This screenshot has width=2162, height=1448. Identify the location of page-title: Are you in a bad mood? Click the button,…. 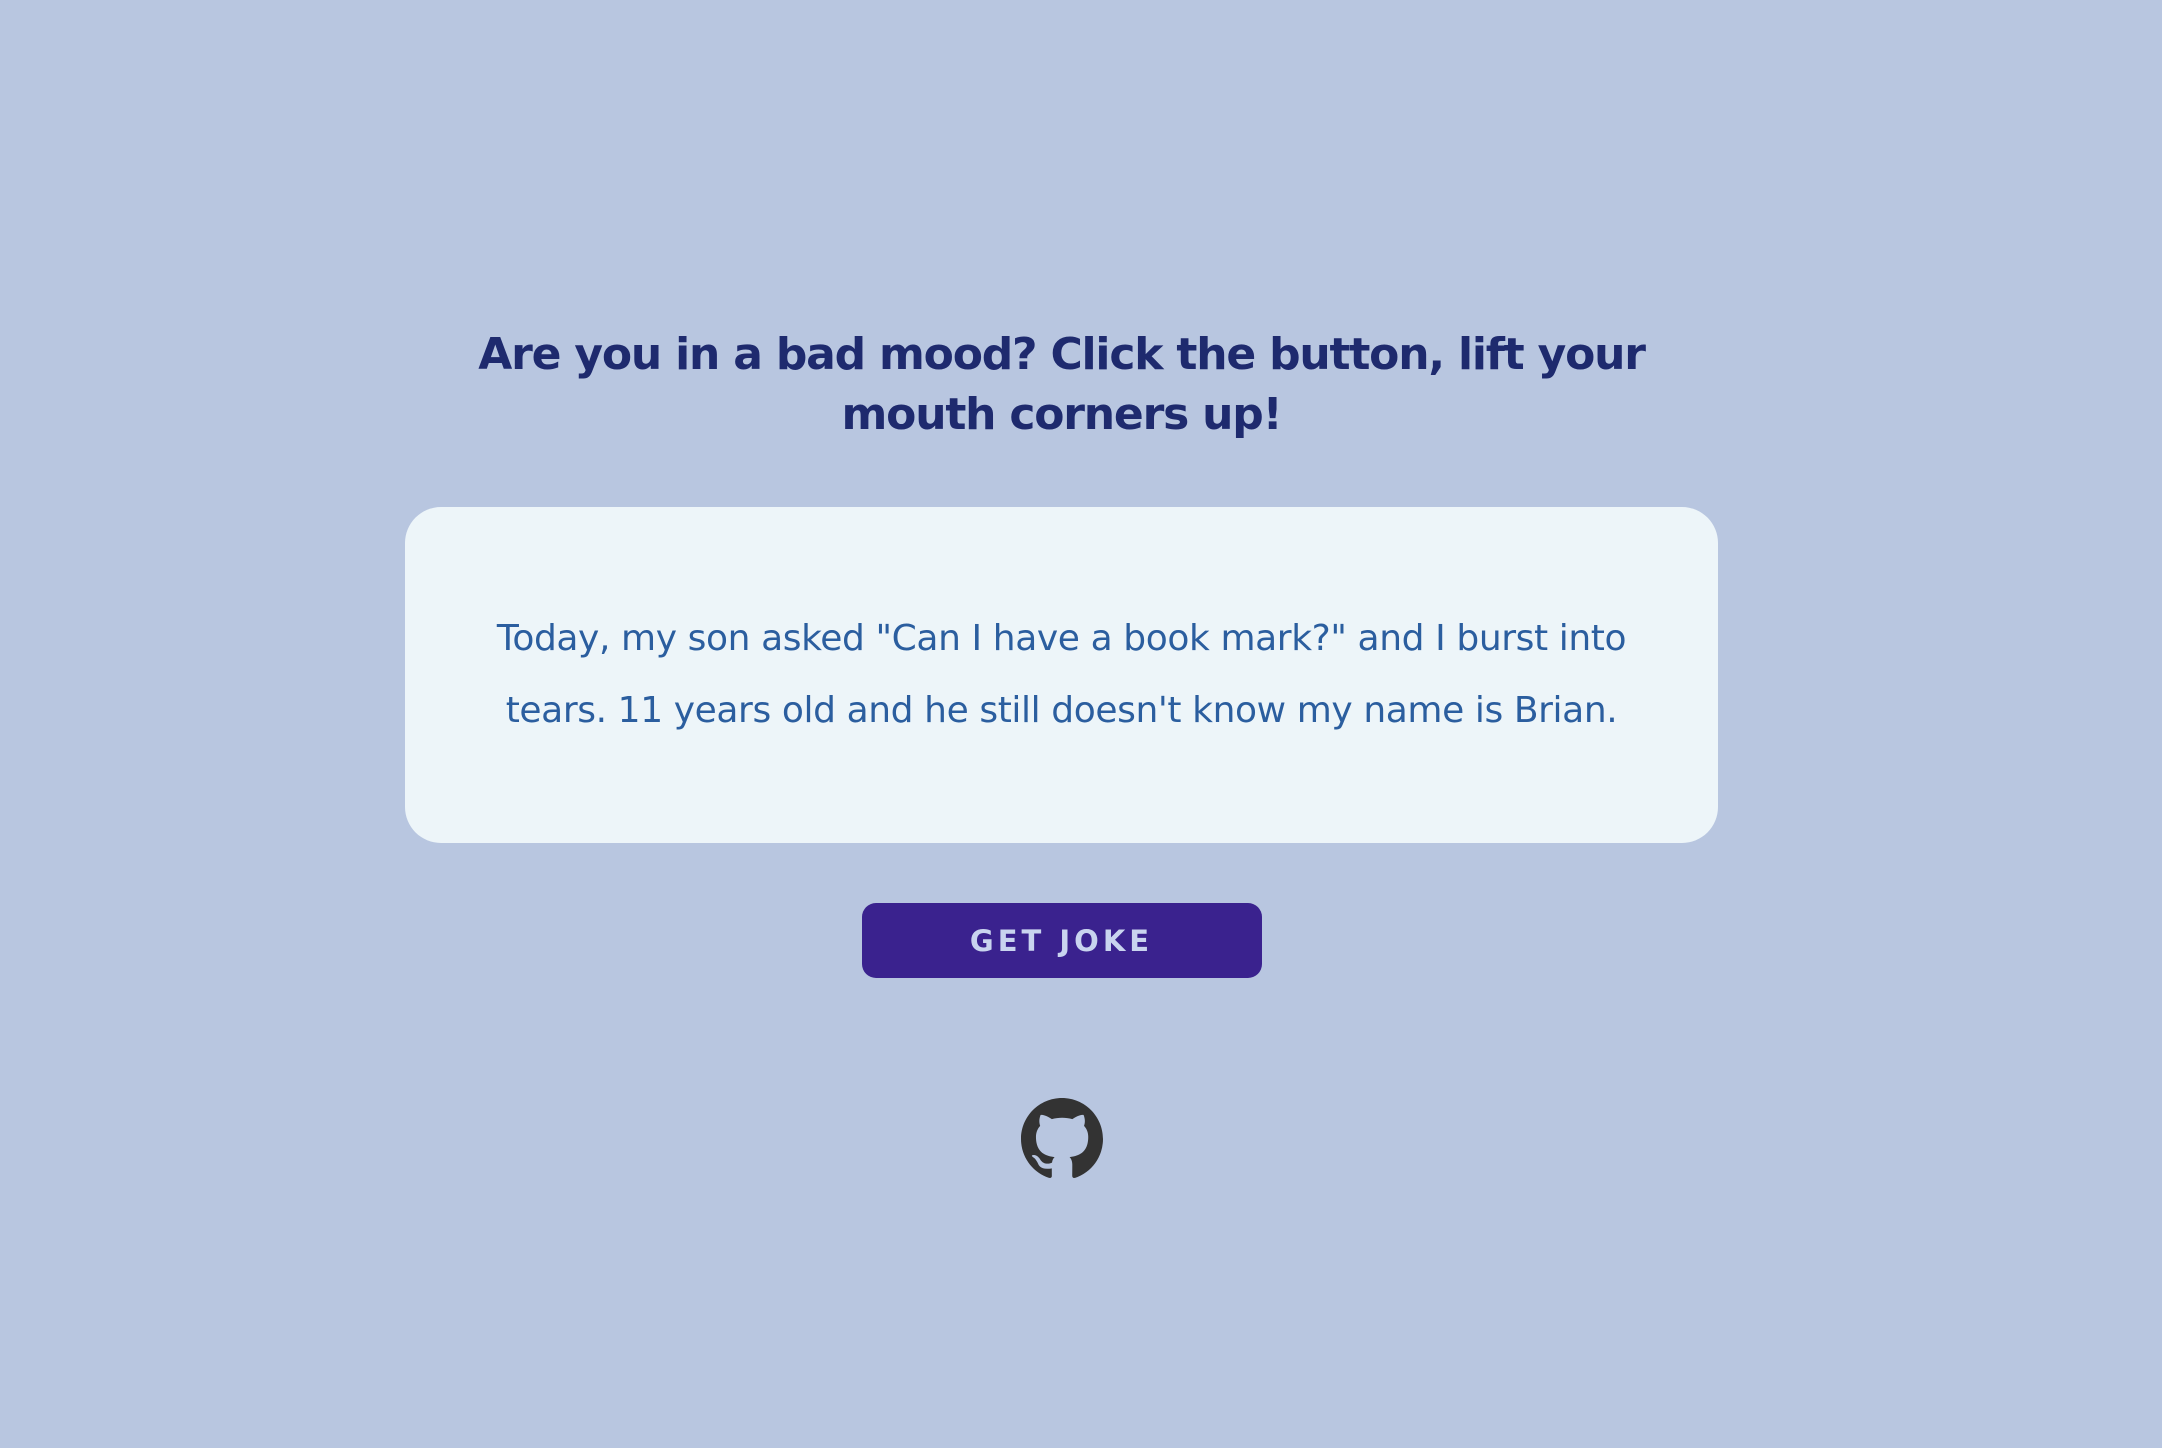
(1062, 384).